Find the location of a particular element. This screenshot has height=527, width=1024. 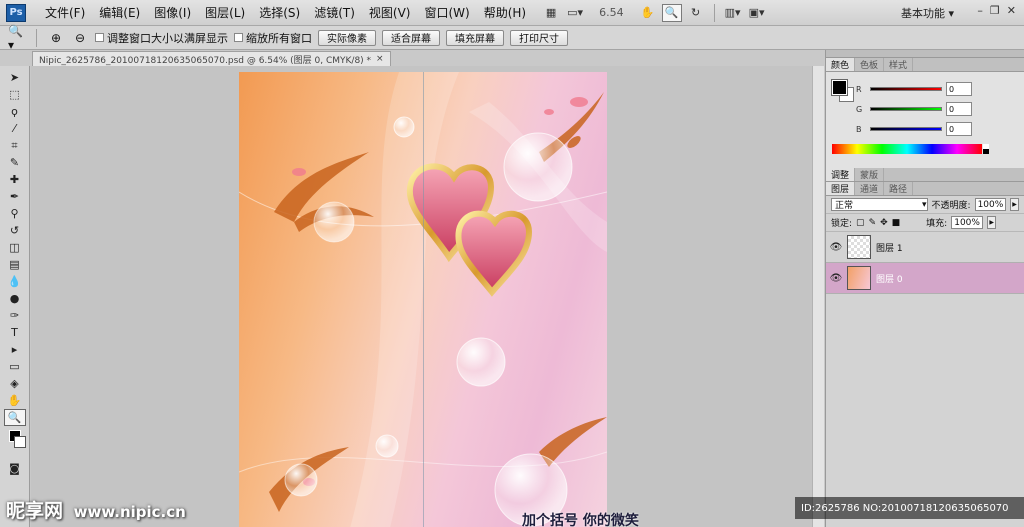

minimize-icon: – is located at coordinates (980, 10).